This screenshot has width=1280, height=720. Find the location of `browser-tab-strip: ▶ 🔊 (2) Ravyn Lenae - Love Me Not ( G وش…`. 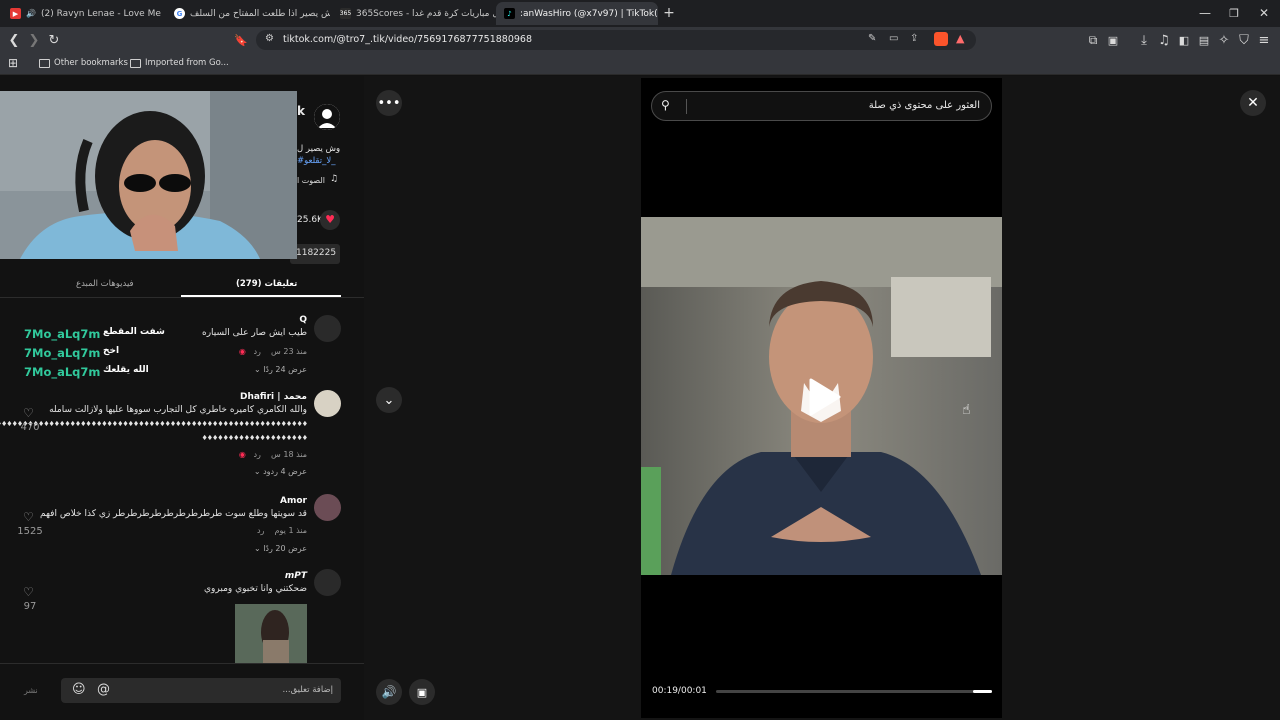

browser-tab-strip: ▶ 🔊 (2) Ravyn Lenae - Love Me Not ( G وش… is located at coordinates (640, 13).